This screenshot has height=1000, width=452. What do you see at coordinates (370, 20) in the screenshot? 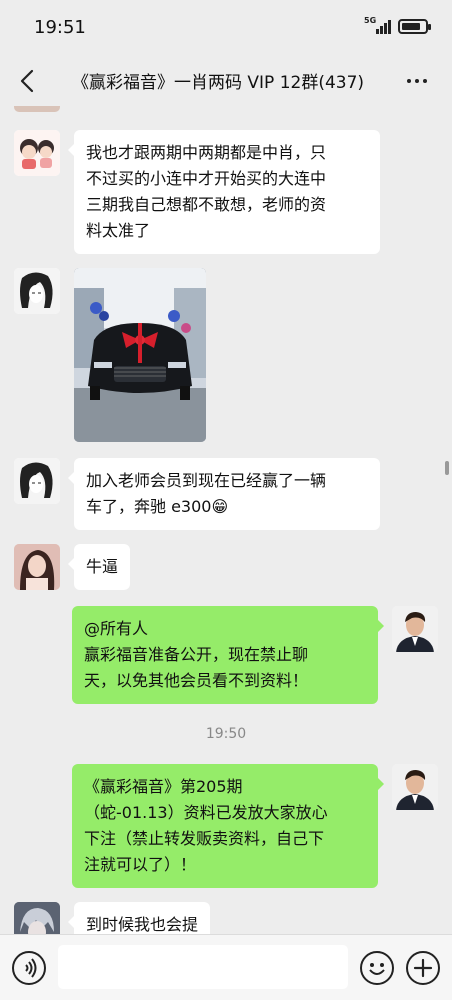
I see `network-label: 5G` at bounding box center [370, 20].